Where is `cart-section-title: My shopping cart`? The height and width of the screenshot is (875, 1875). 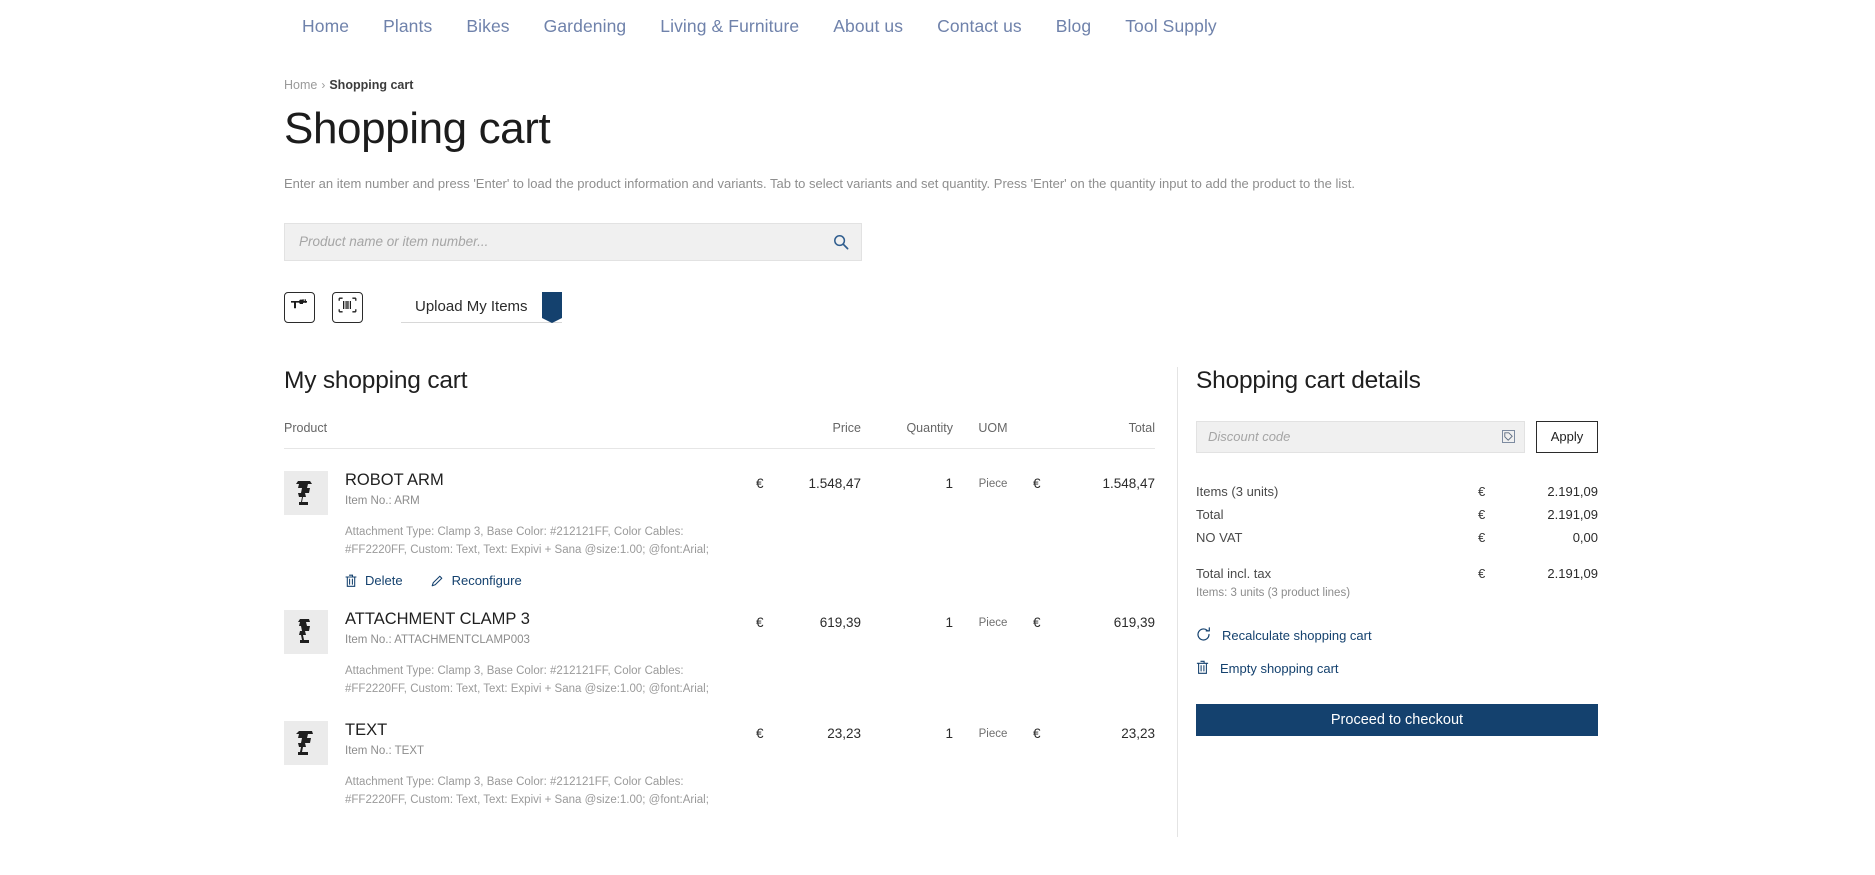 cart-section-title: My shopping cart is located at coordinates (376, 380).